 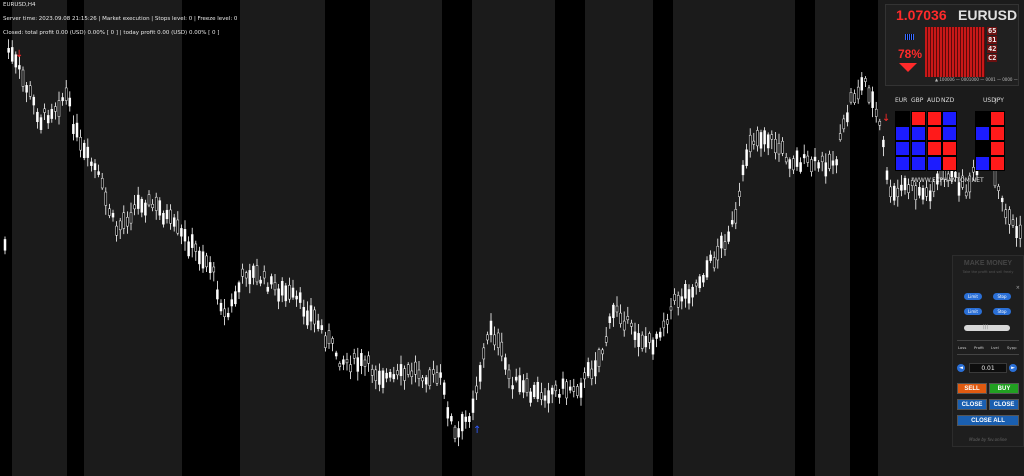 I want to click on level-label: Lvel, so click(x=995, y=347).